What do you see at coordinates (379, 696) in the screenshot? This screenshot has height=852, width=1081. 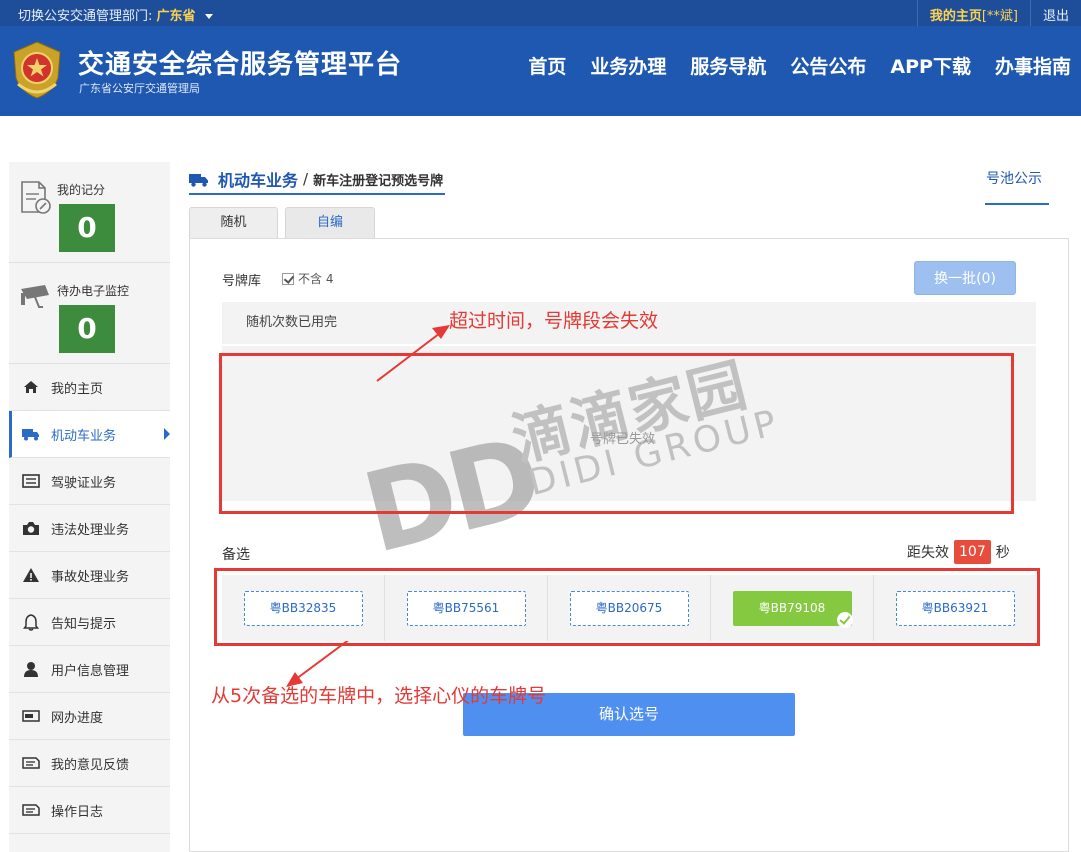 I see `annotation-text-choose: 从5次备选的车牌中，选择心仪的车牌号` at bounding box center [379, 696].